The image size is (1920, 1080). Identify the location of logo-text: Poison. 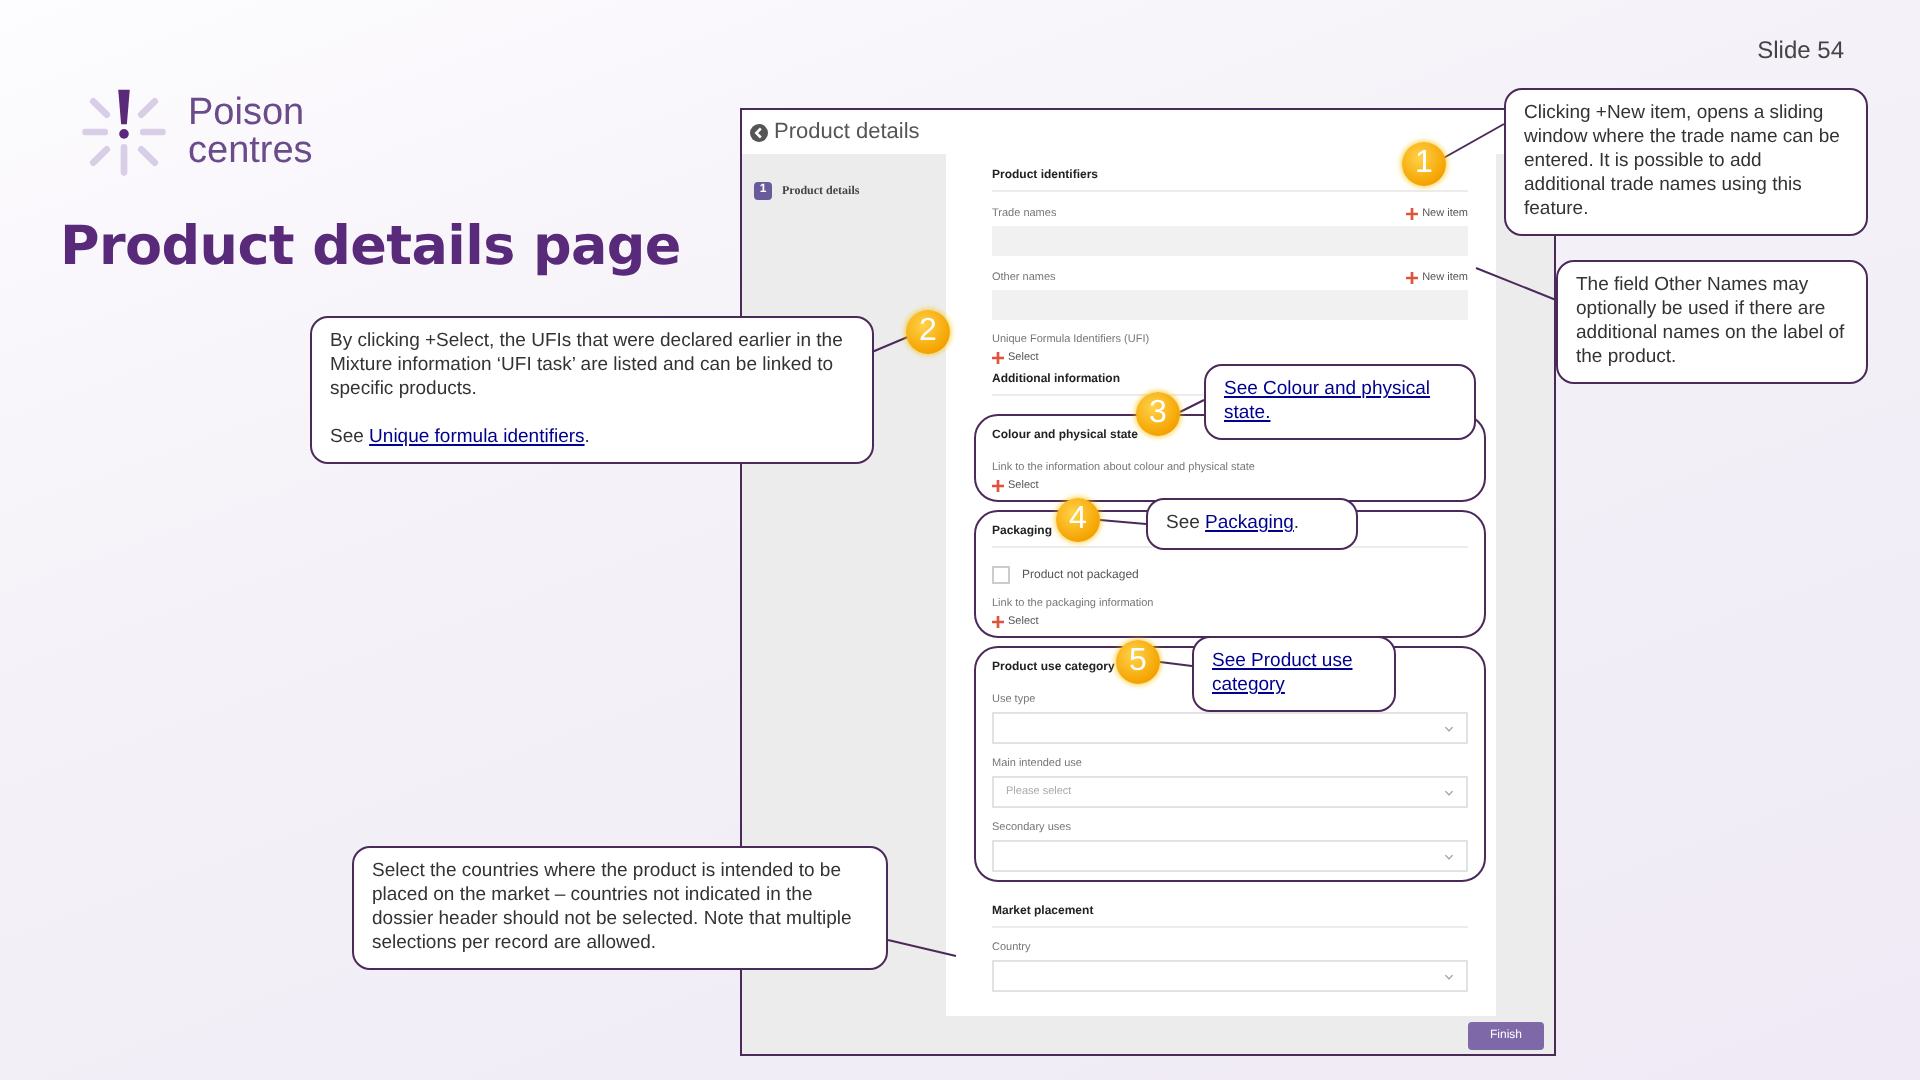
(247, 113).